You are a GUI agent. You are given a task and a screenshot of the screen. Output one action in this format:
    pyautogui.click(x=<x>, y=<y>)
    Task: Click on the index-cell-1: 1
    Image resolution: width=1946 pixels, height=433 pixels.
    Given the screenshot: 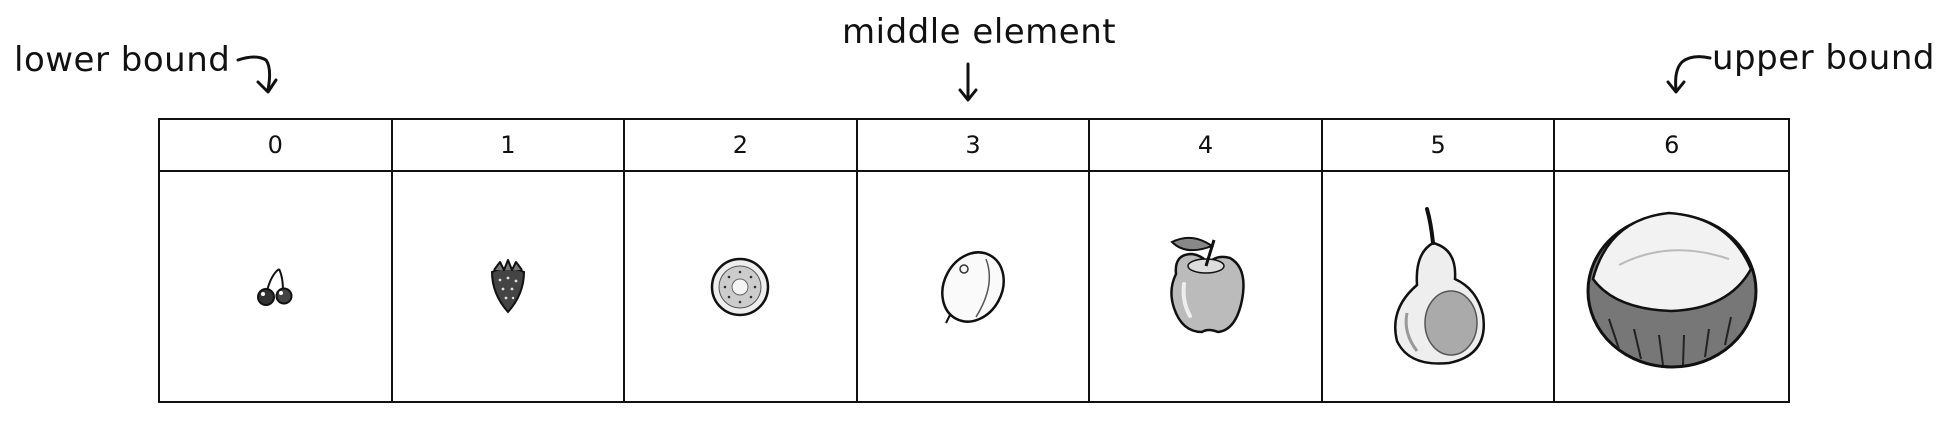 What is the action you would take?
    pyautogui.click(x=509, y=146)
    